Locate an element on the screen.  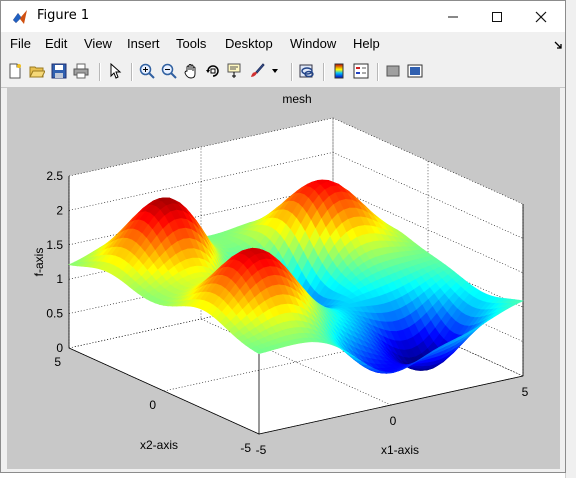
new-figure-button is located at coordinates (15, 71).